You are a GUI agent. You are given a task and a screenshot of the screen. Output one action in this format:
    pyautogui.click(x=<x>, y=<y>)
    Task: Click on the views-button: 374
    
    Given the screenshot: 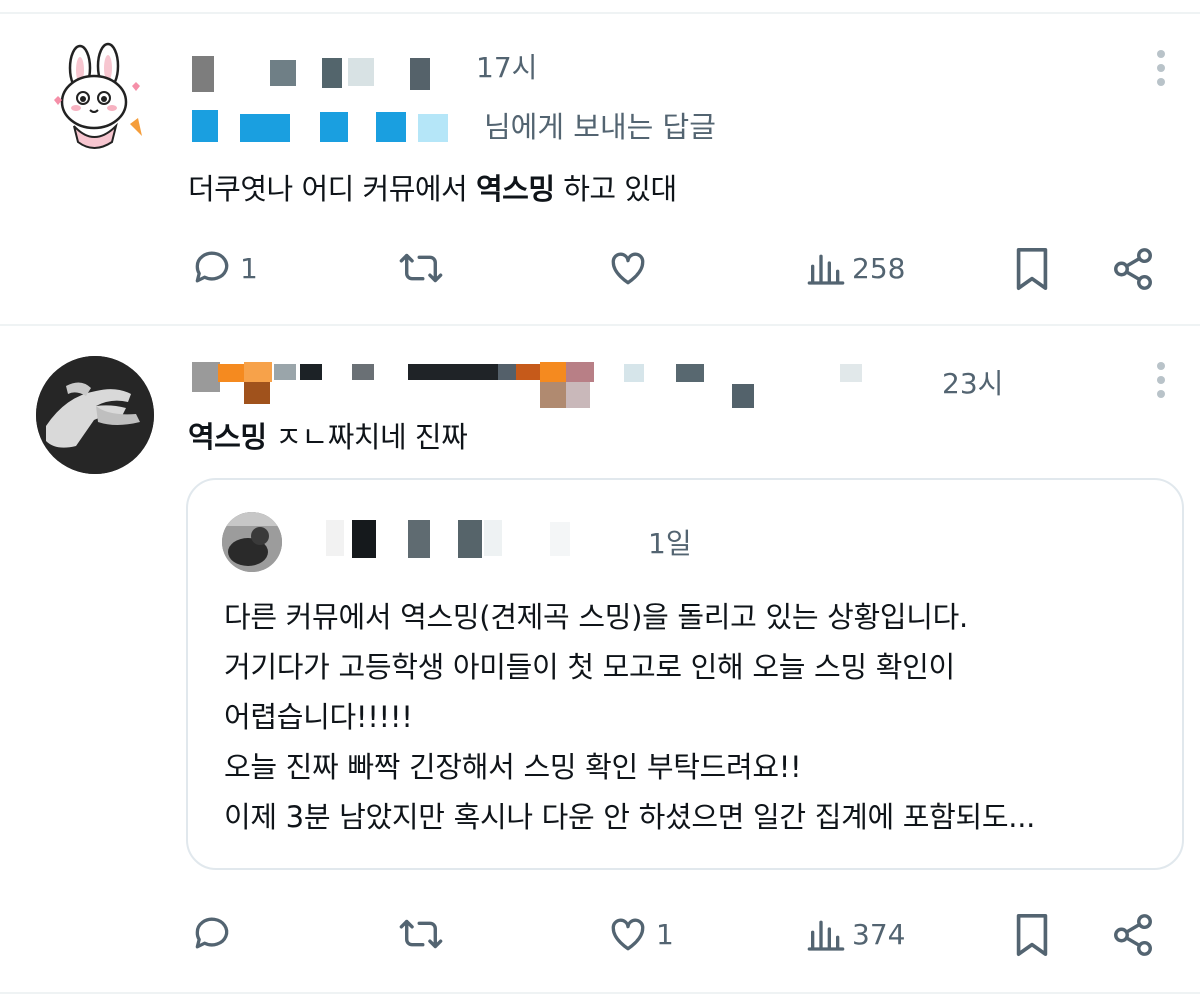 What is the action you would take?
    pyautogui.click(x=855, y=934)
    